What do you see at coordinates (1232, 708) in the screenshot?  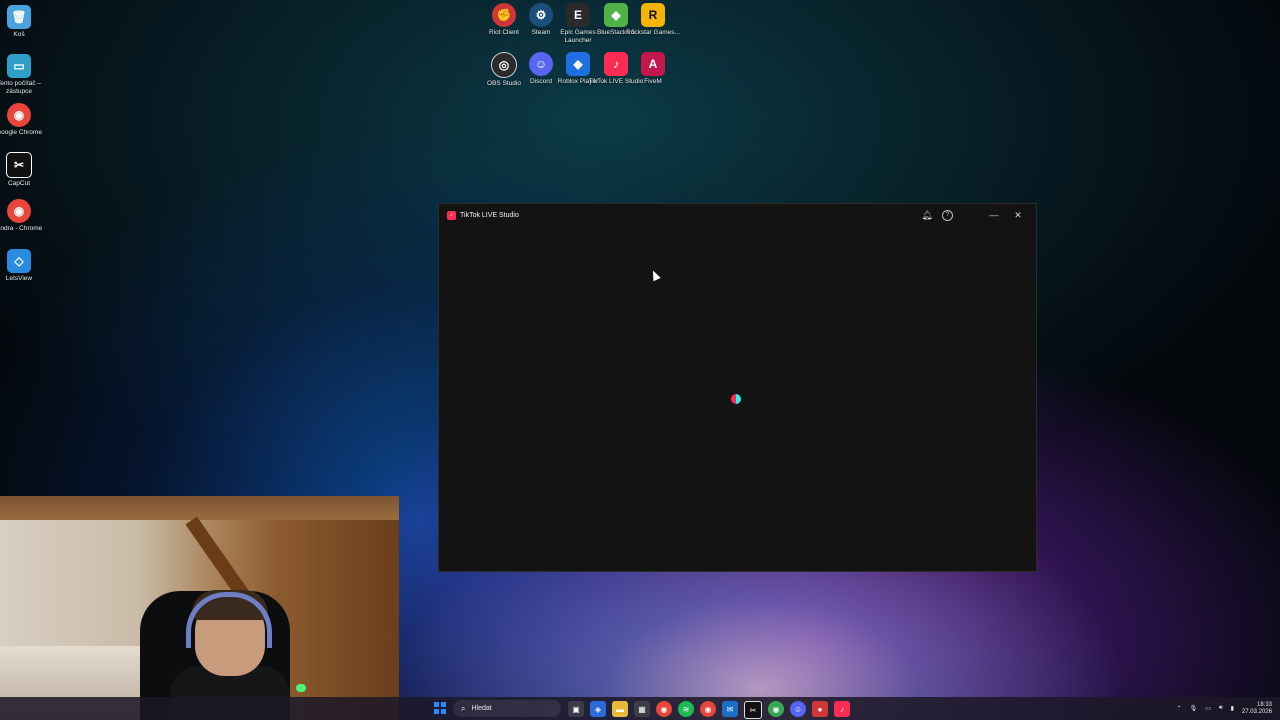 I see `battery-icon: ▮` at bounding box center [1232, 708].